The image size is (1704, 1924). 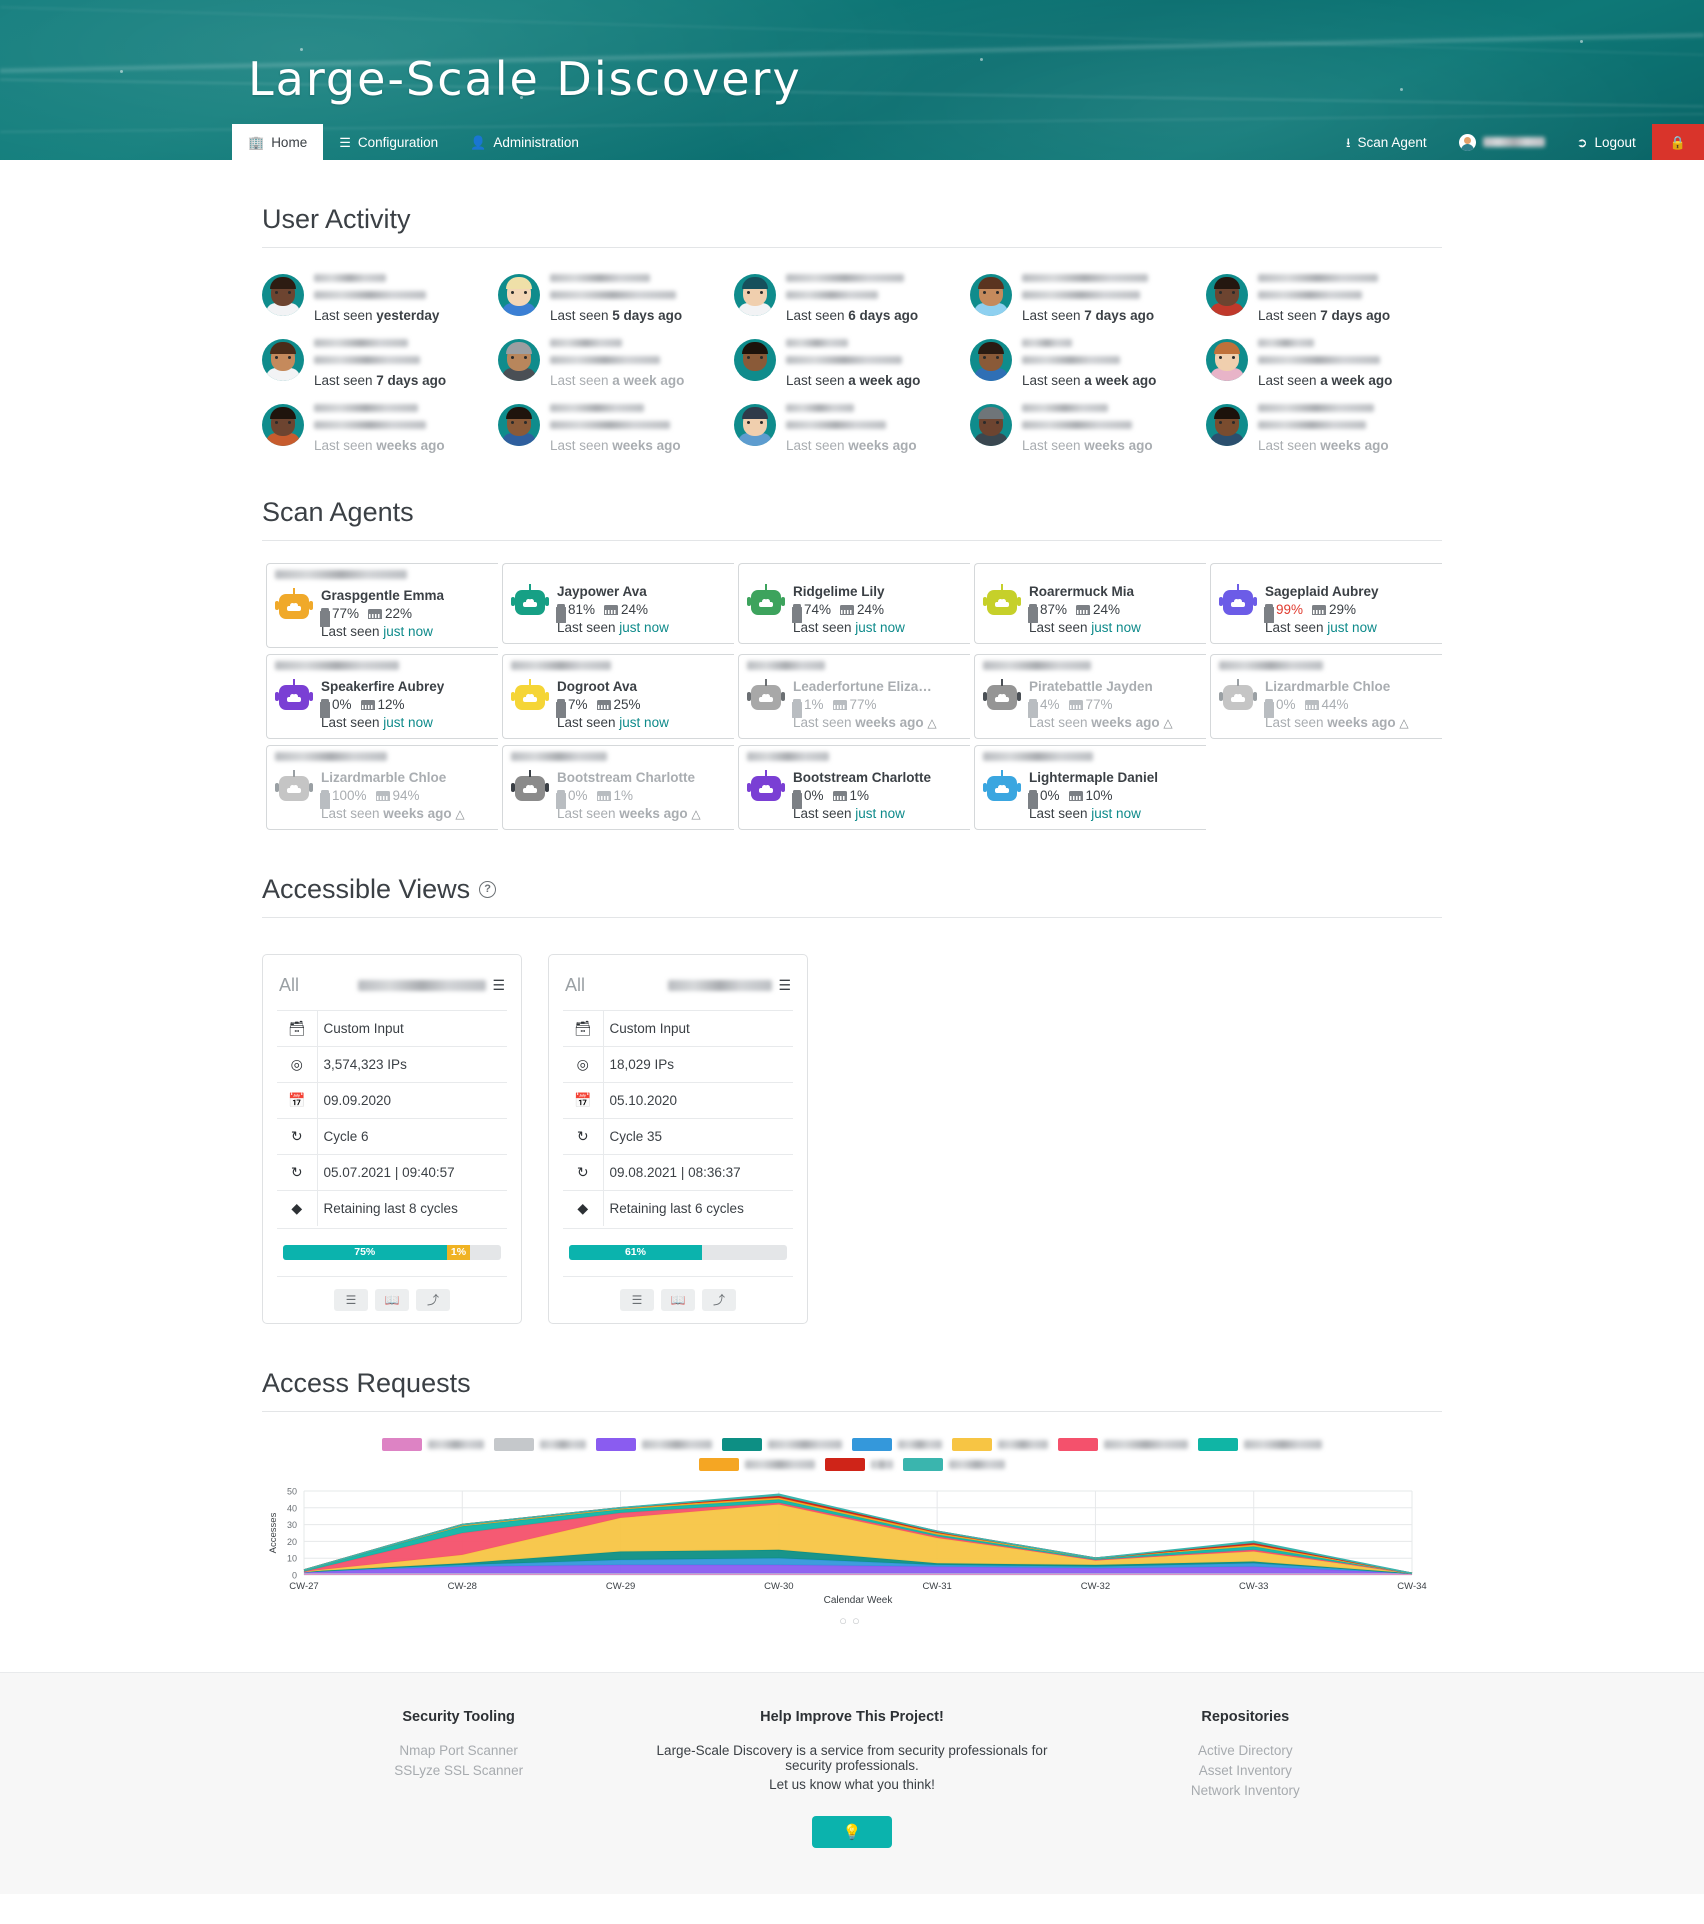 I want to click on memory-icon, so click(x=1083, y=609).